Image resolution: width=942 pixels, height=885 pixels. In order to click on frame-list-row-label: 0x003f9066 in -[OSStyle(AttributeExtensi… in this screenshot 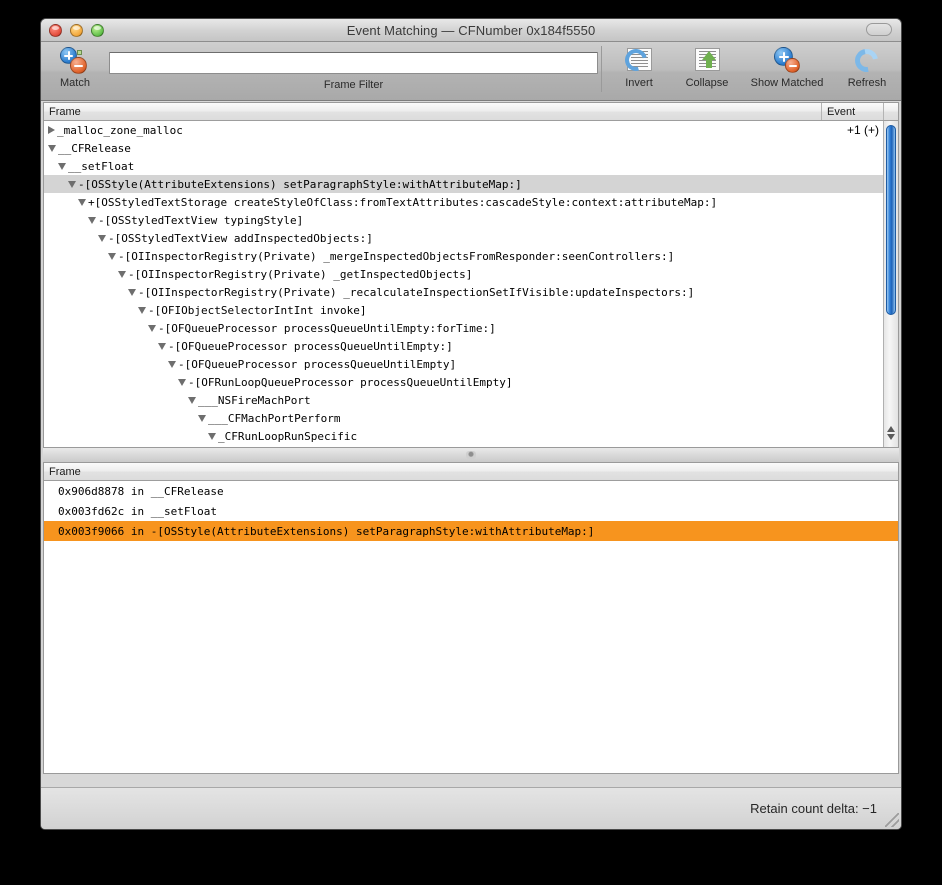, I will do `click(326, 531)`.